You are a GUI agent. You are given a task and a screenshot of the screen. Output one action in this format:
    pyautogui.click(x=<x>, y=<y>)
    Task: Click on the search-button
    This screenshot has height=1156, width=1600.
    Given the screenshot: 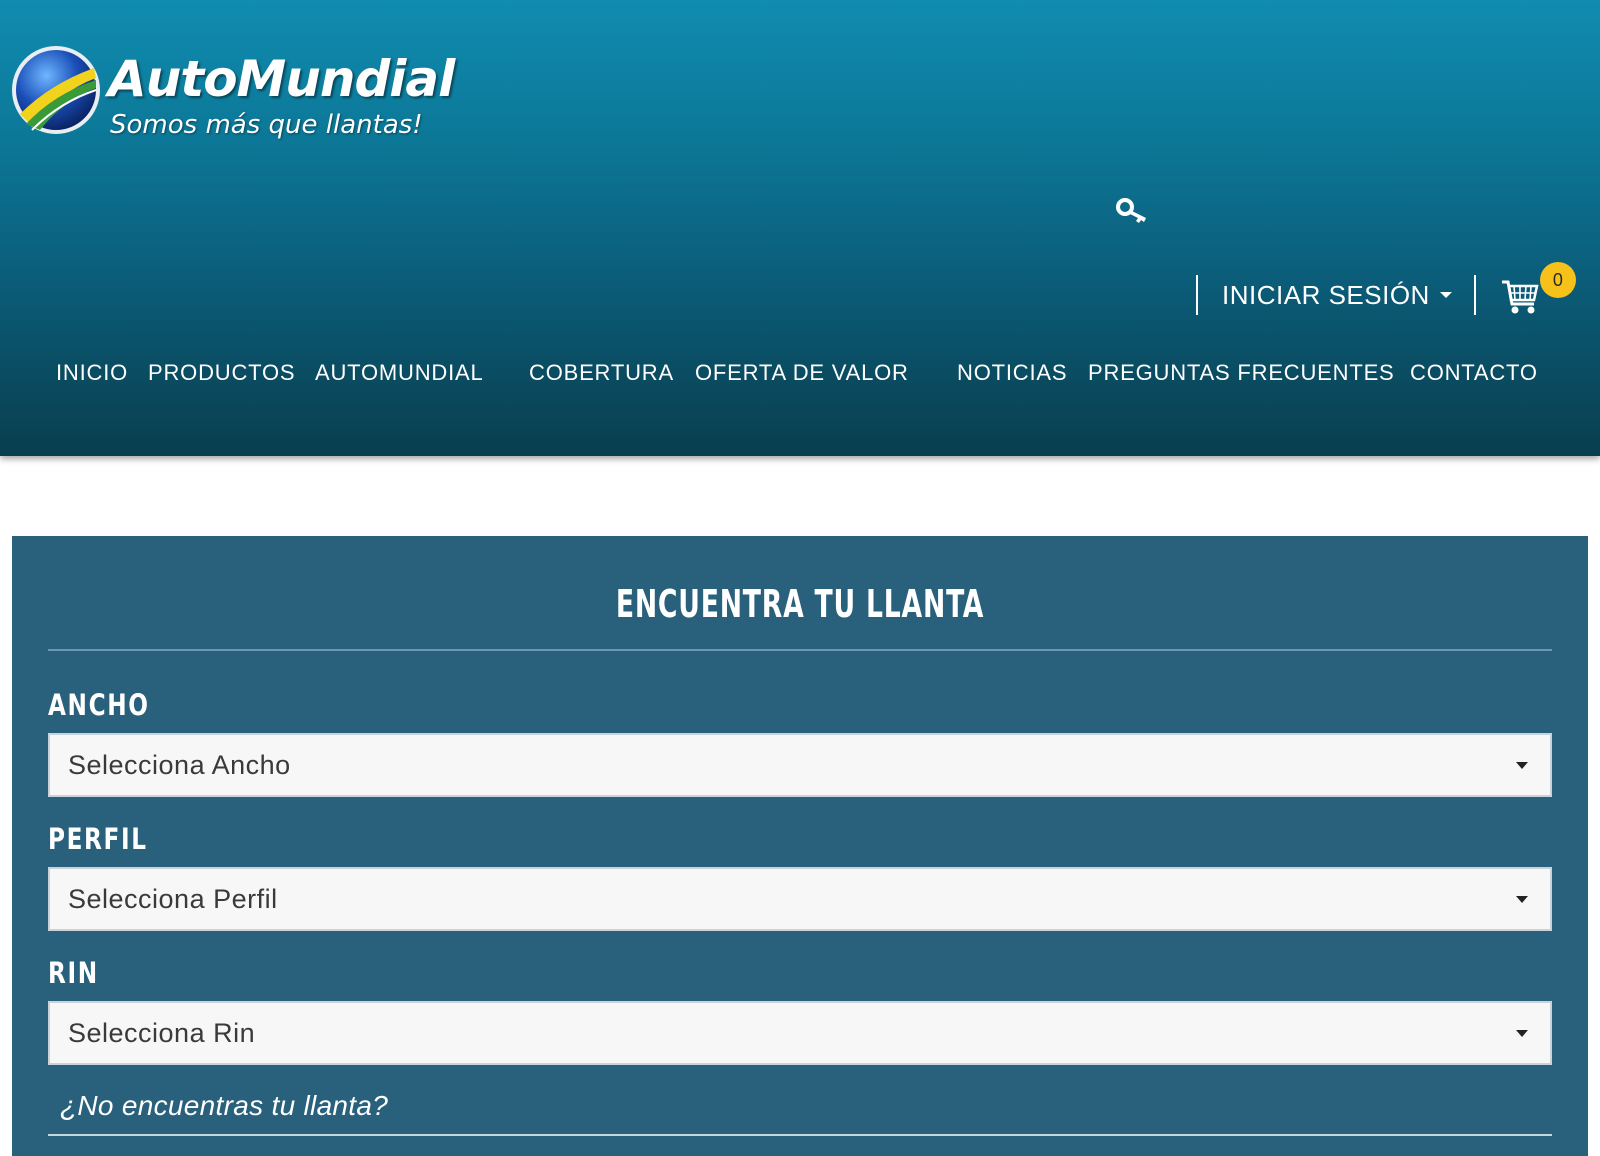 What is the action you would take?
    pyautogui.click(x=1134, y=212)
    